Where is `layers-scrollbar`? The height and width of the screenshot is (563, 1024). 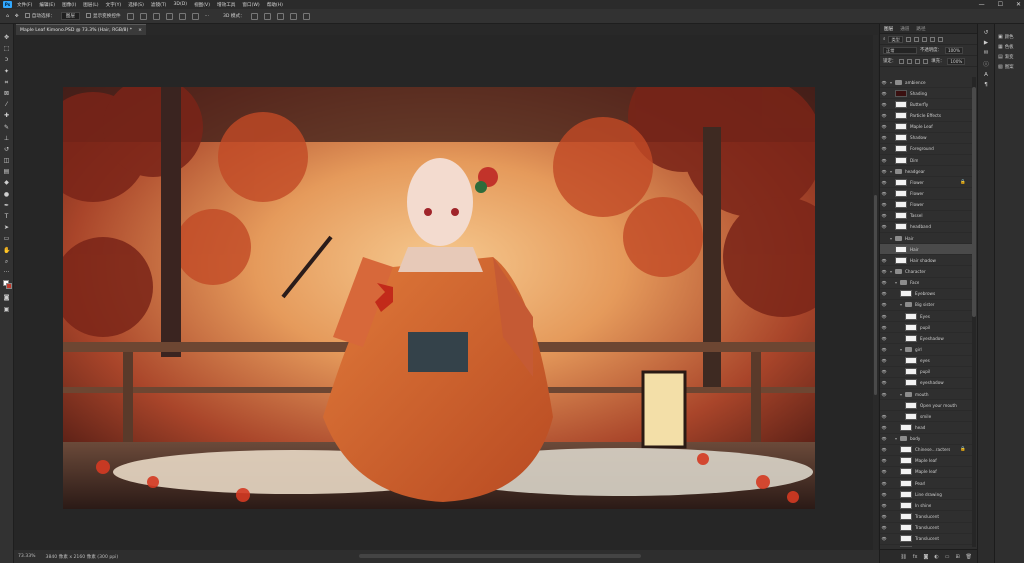 layers-scrollbar is located at coordinates (974, 312).